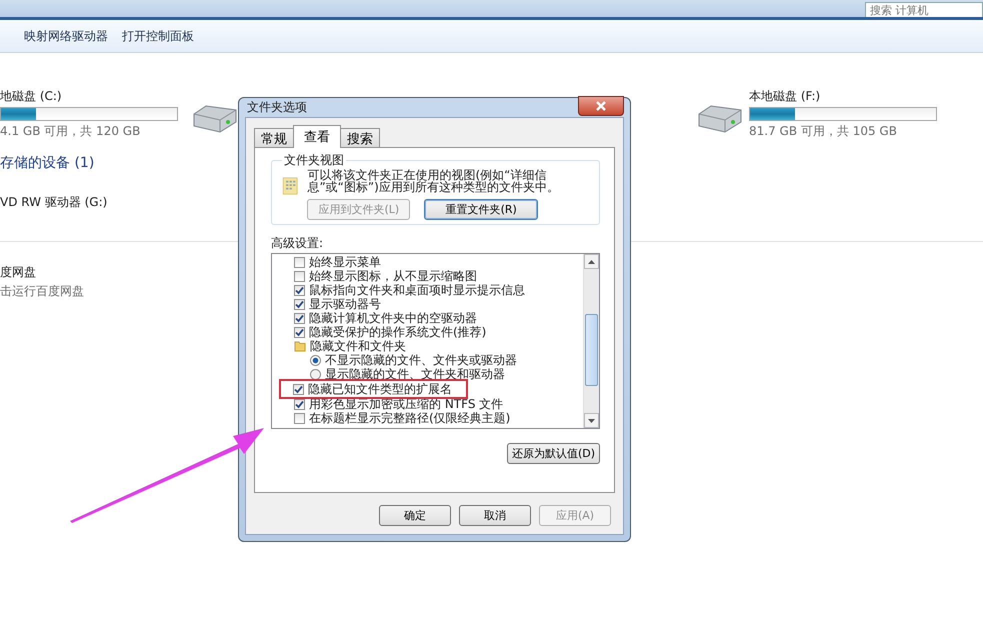 This screenshot has width=983, height=617. I want to click on item-description: 击运行百度网盘, so click(42, 291).